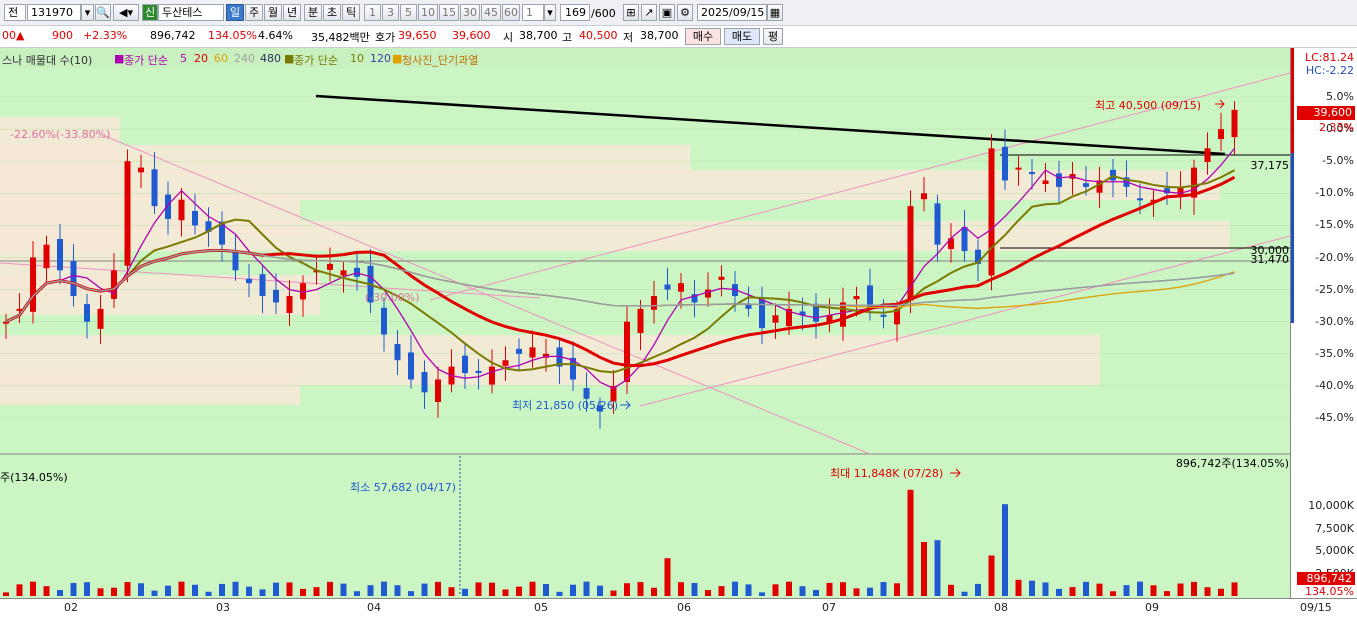 The height and width of the screenshot is (620, 1357). What do you see at coordinates (703, 36) in the screenshot?
I see `buy-button: 매수` at bounding box center [703, 36].